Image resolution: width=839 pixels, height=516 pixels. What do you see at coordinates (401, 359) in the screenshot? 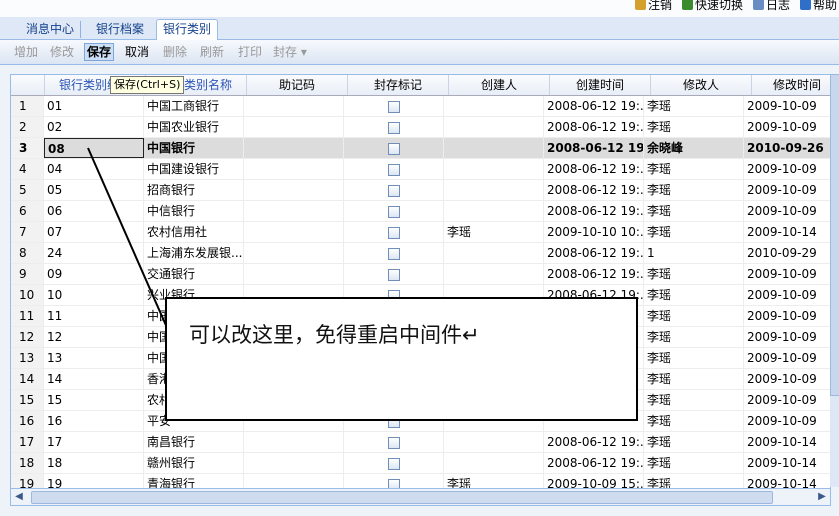
I see `annotation-callout: 可以改这里，免得重启中间件↵` at bounding box center [401, 359].